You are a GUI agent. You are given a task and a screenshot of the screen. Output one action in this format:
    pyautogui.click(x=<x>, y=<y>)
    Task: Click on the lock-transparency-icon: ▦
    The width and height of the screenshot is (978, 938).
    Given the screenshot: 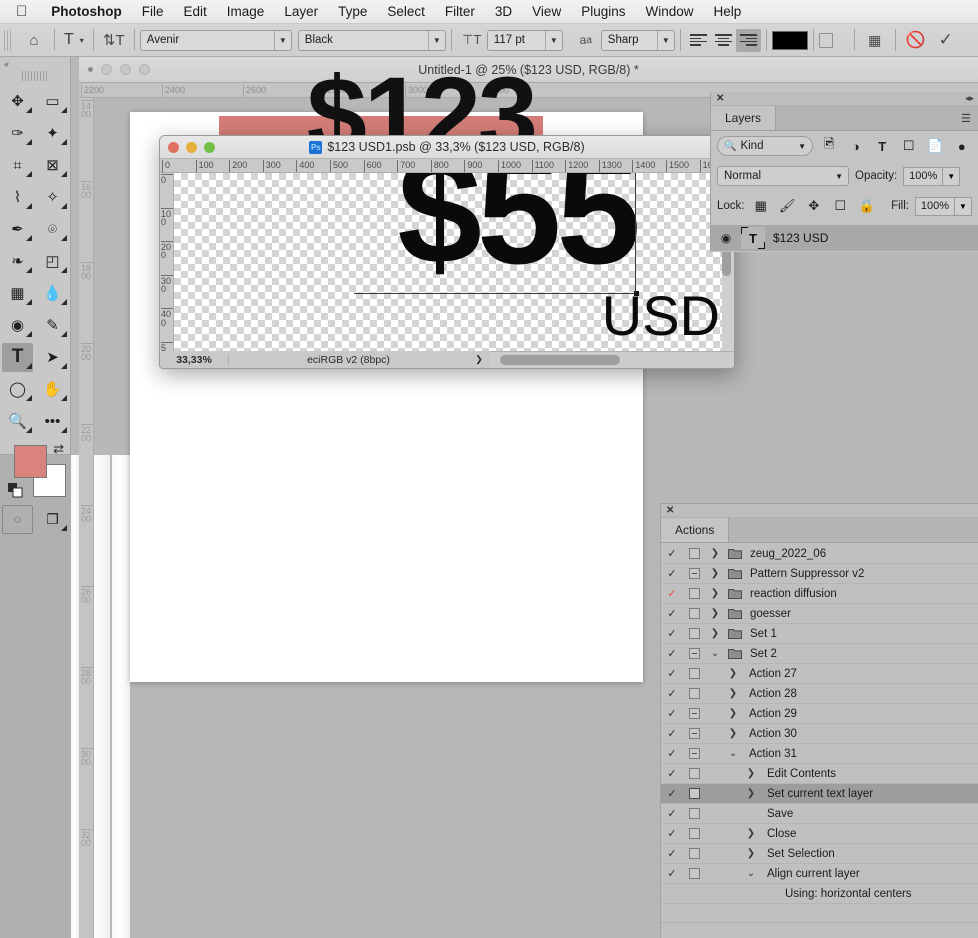 What is the action you would take?
    pyautogui.click(x=761, y=206)
    